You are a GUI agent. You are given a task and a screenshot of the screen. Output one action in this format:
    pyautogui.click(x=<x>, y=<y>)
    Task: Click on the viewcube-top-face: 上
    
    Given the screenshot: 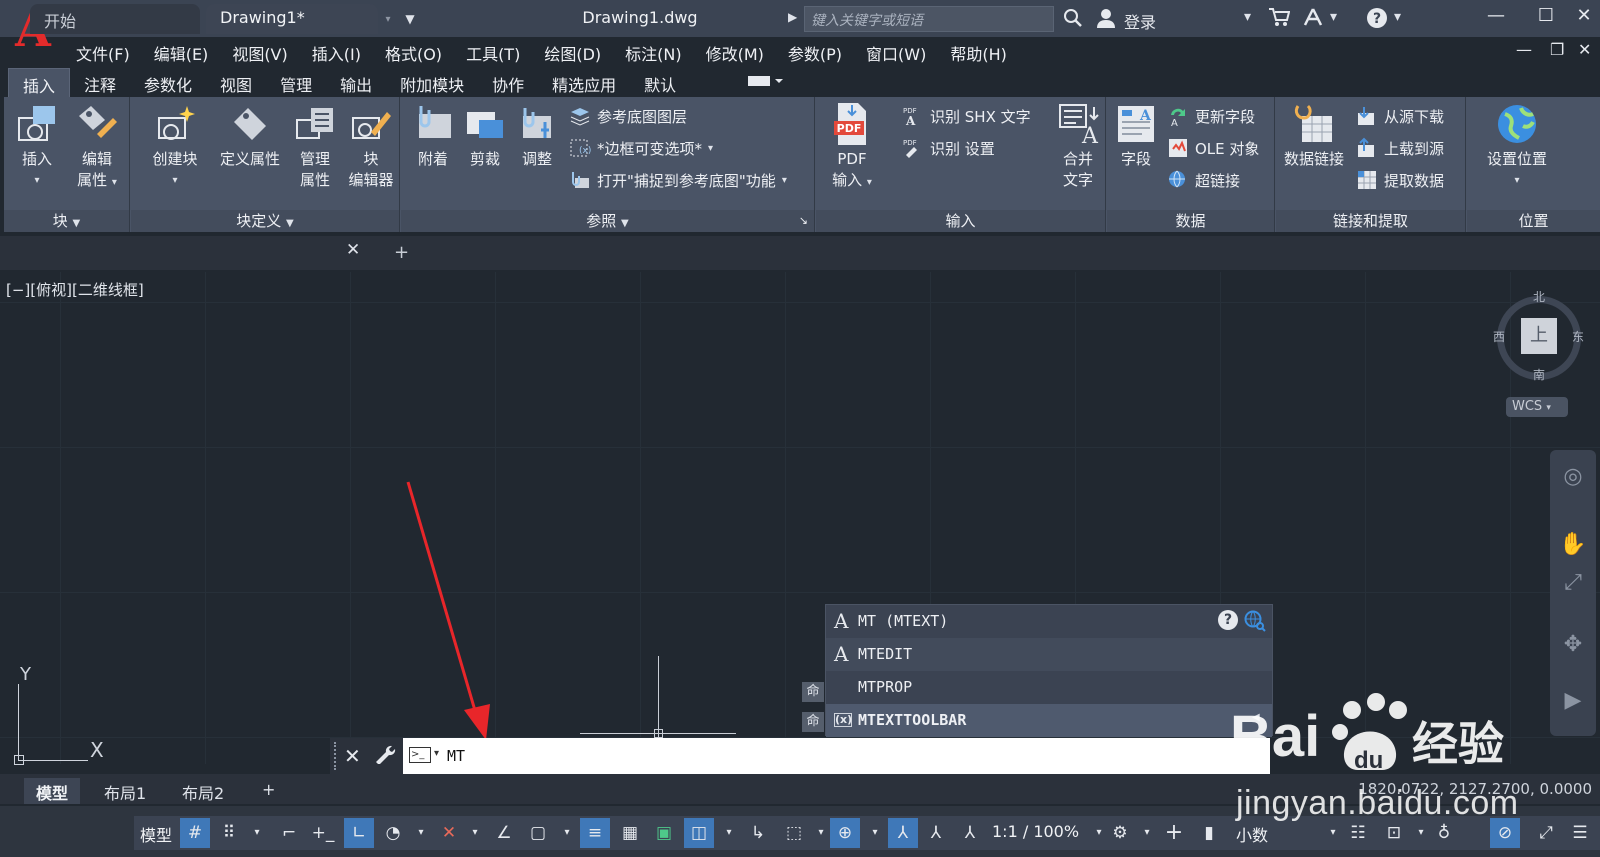 What is the action you would take?
    pyautogui.click(x=1539, y=336)
    